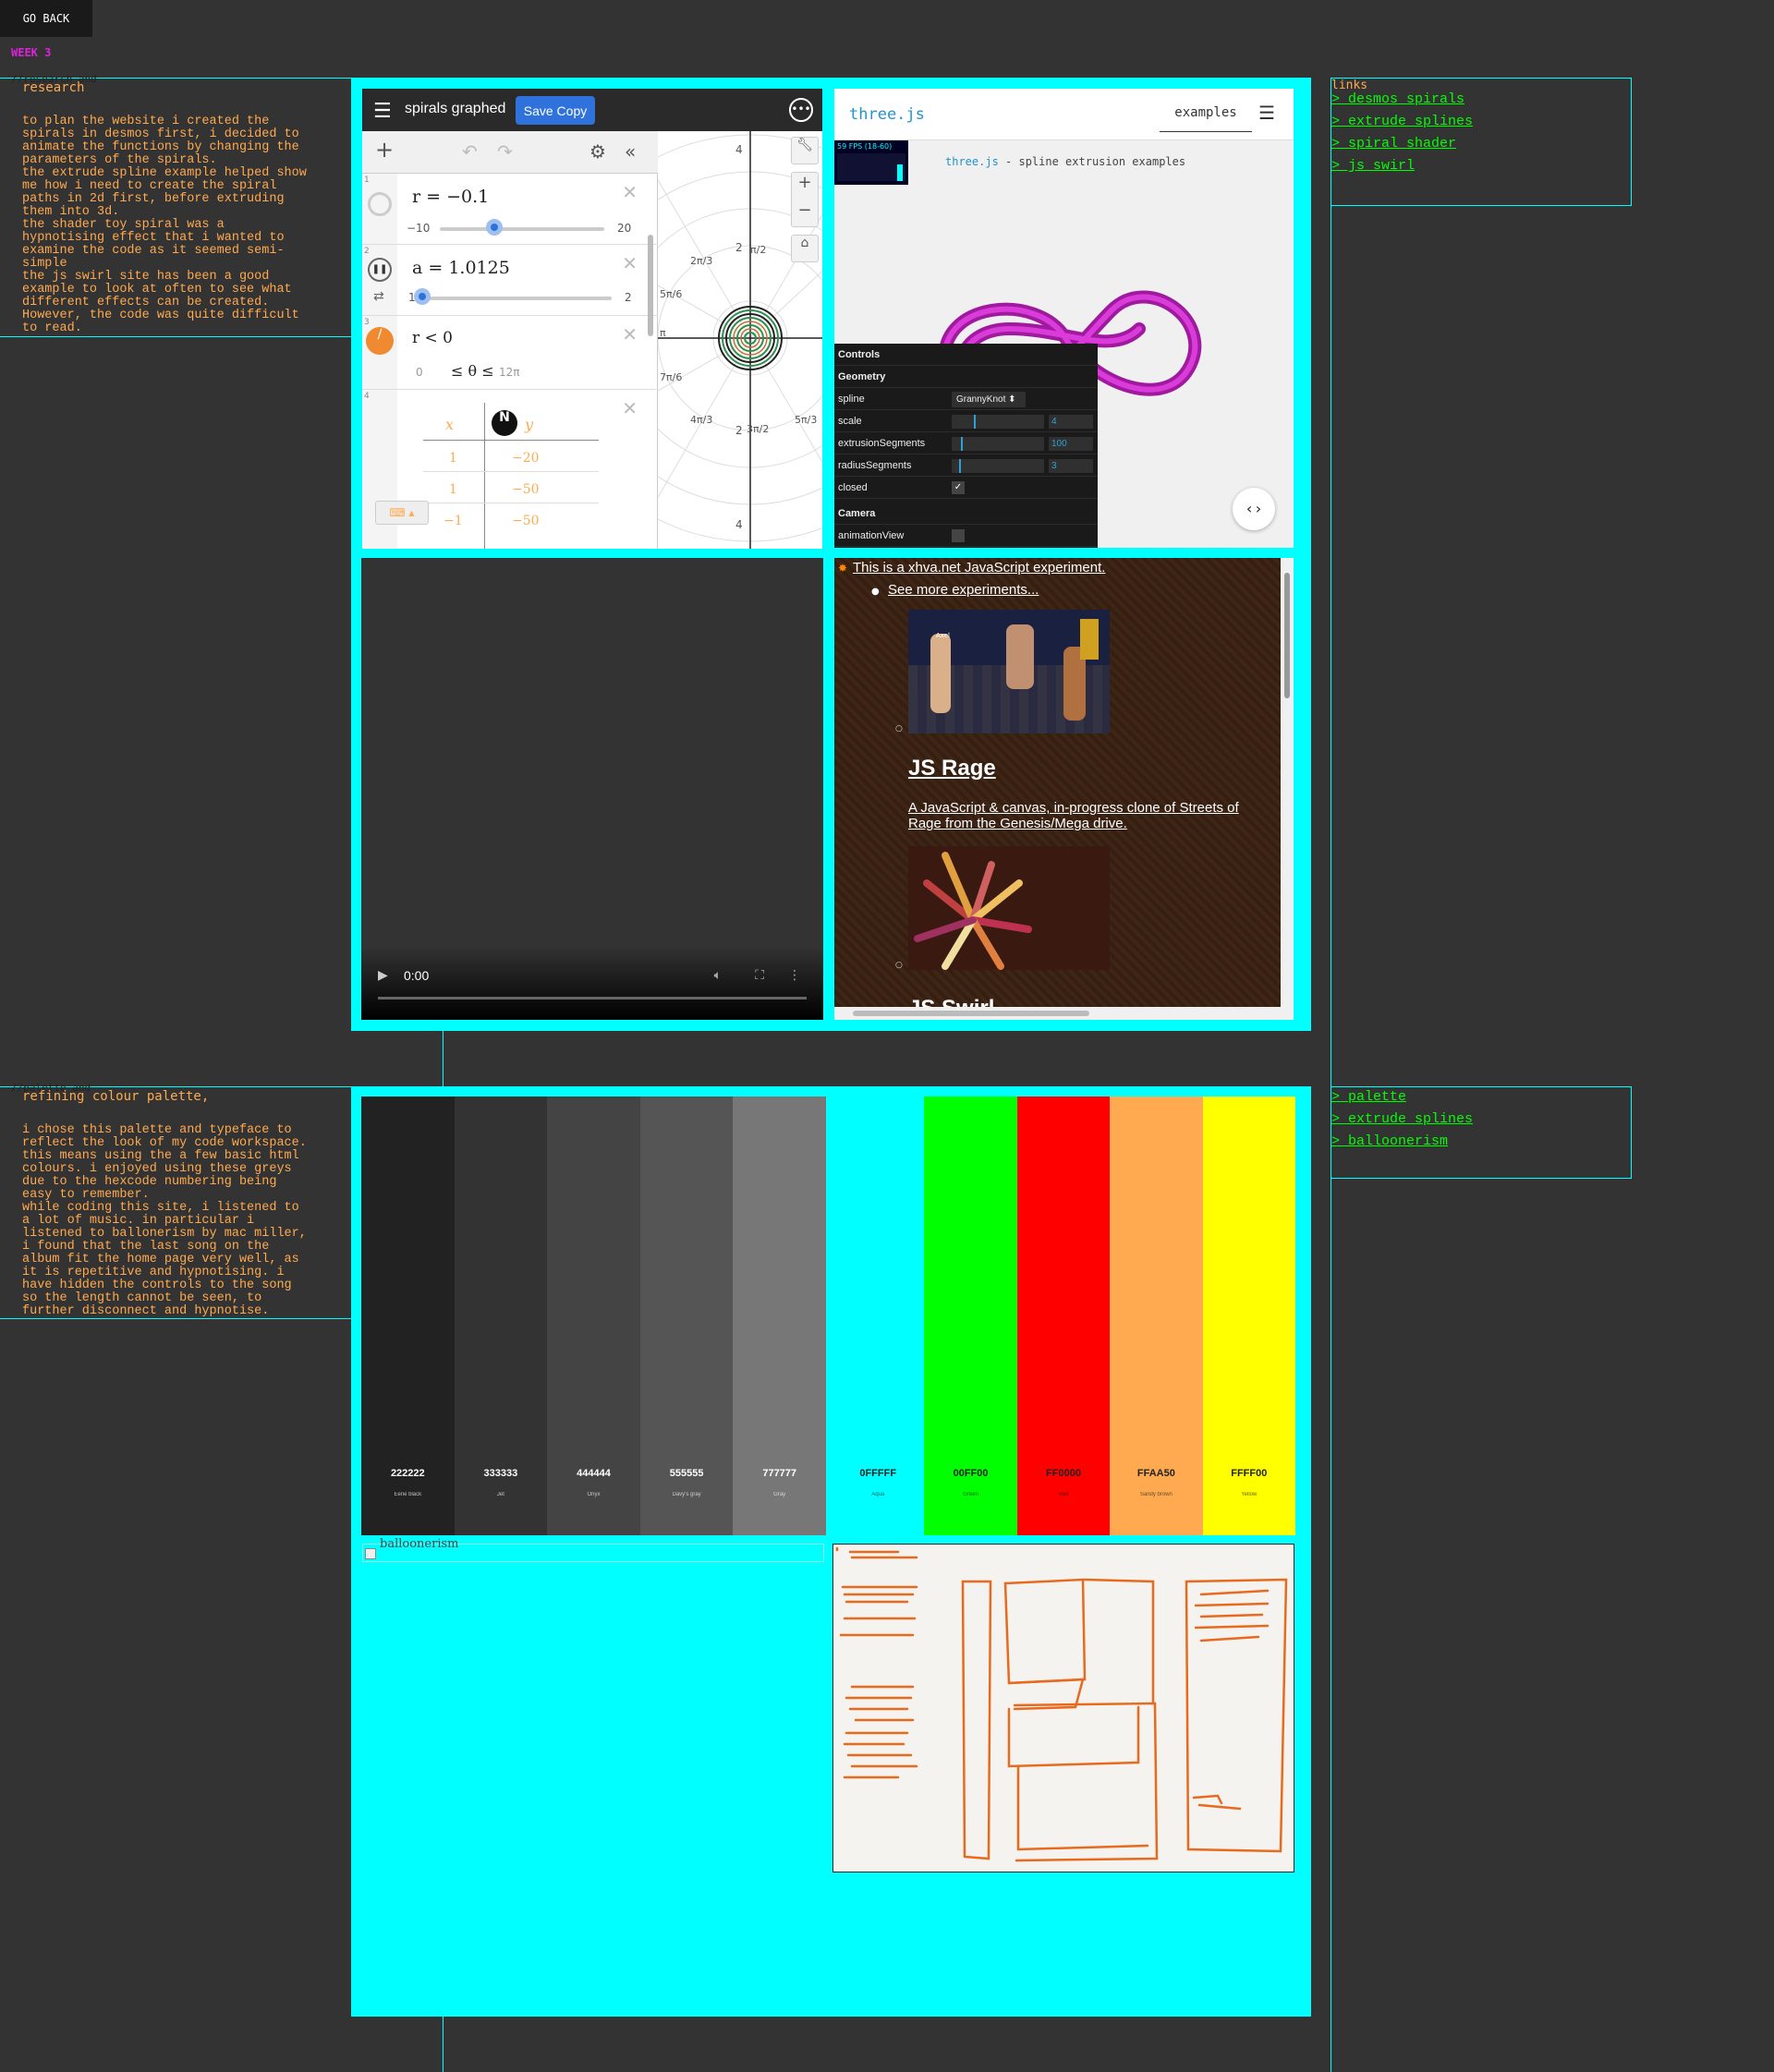 The height and width of the screenshot is (2072, 1774). What do you see at coordinates (972, 162) in the screenshot?
I see `threejs-link: three.js` at bounding box center [972, 162].